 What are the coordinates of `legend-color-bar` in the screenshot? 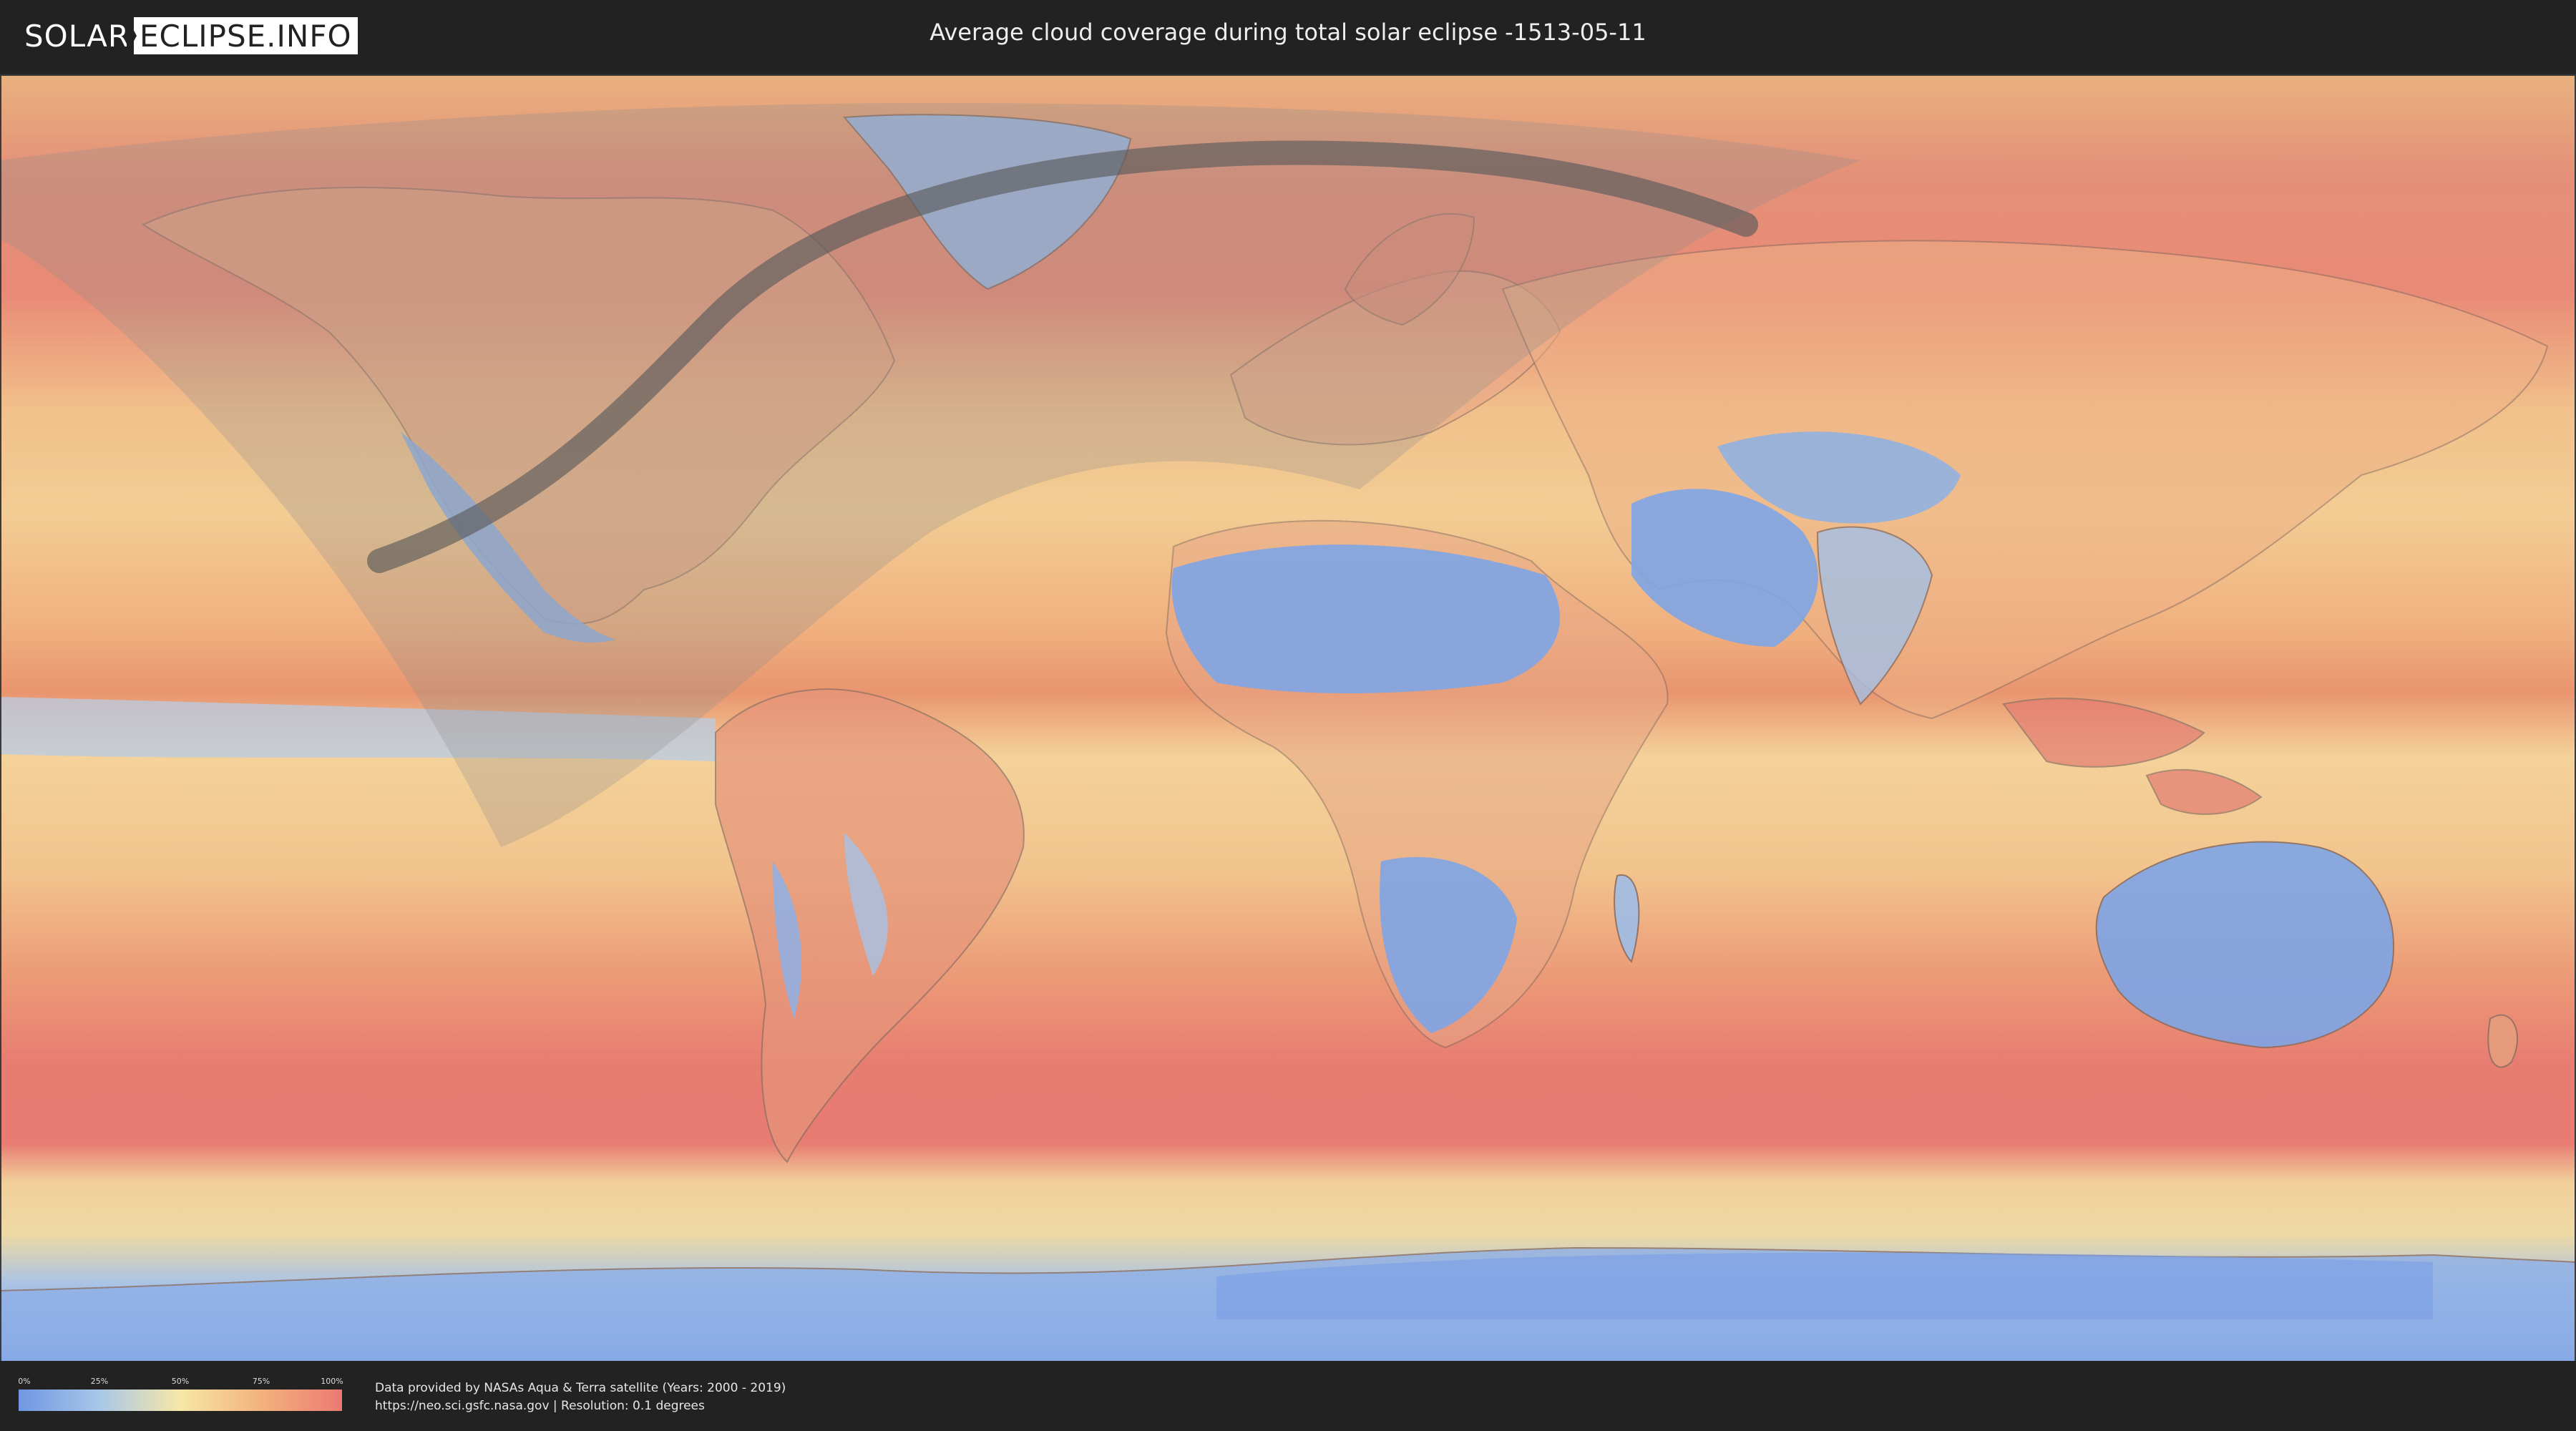 It's located at (180, 1400).